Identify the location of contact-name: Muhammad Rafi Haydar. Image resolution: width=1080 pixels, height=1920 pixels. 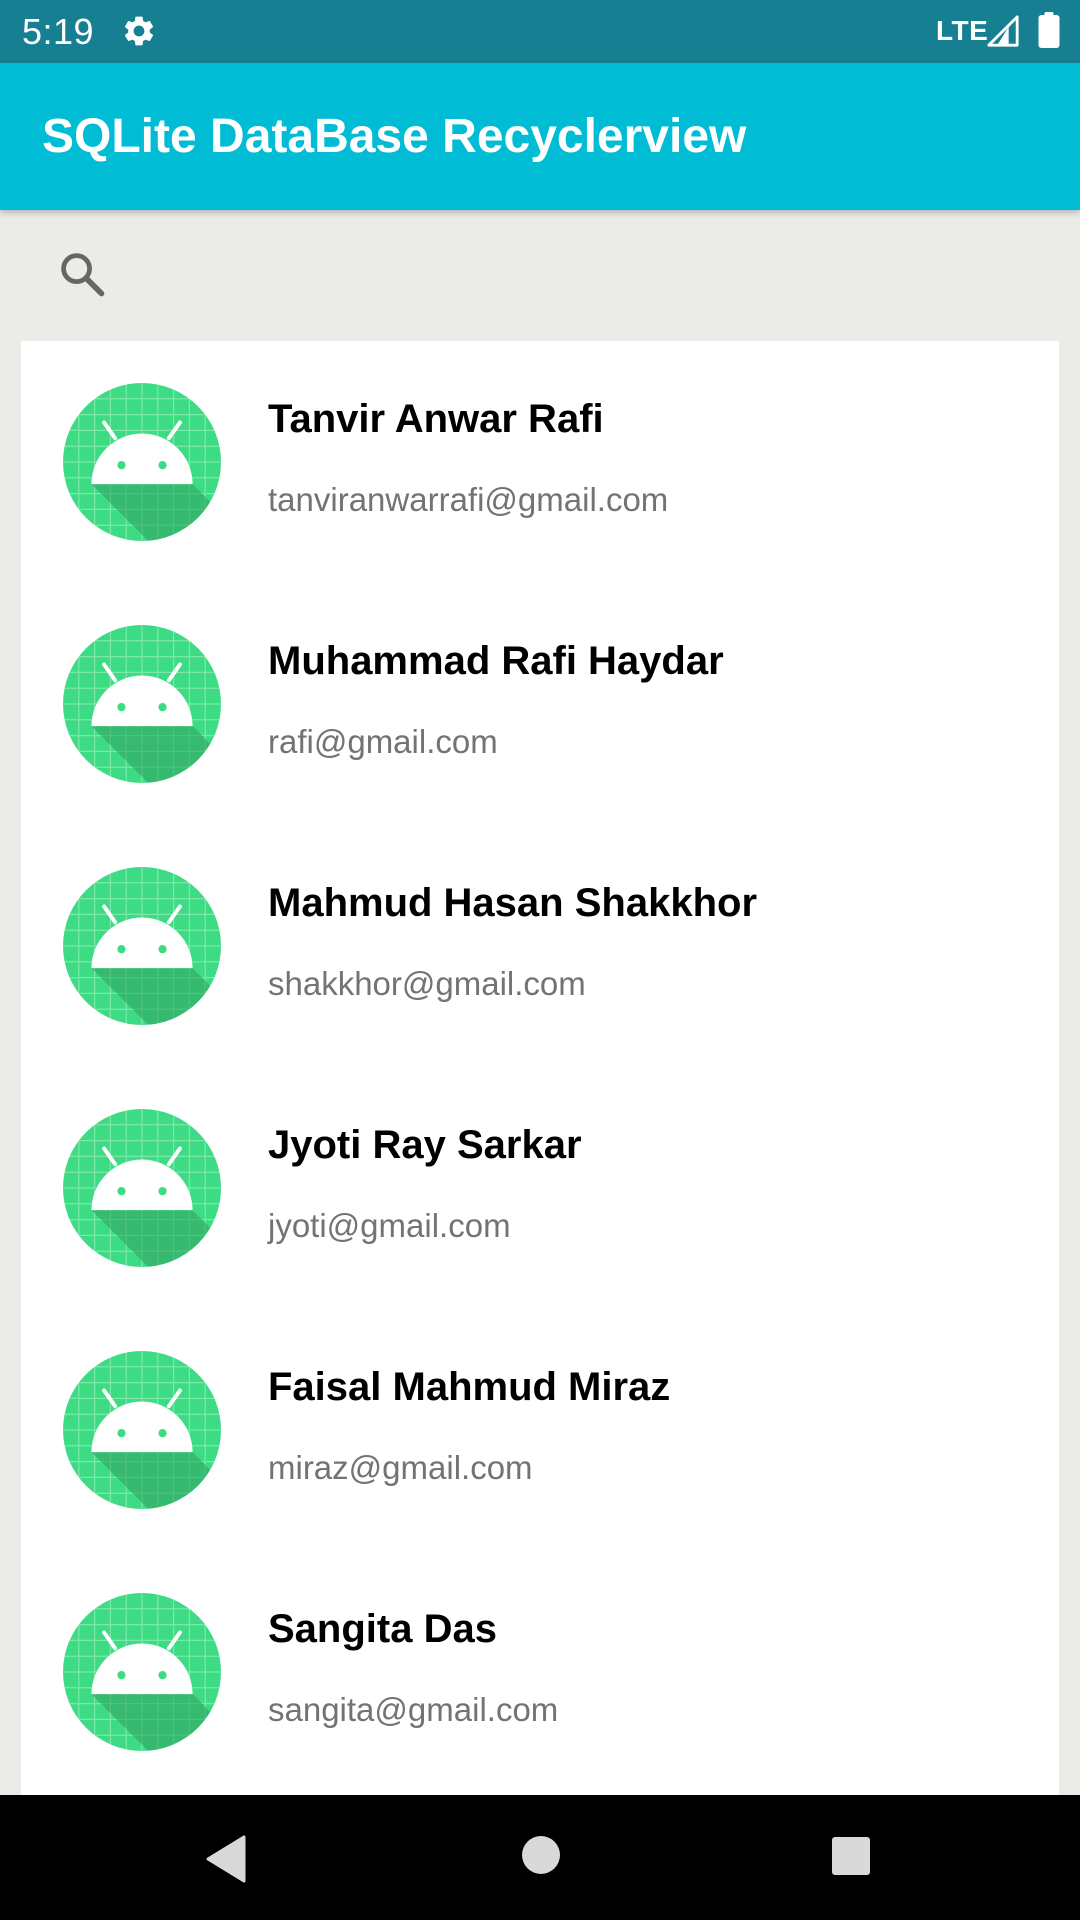
(496, 661).